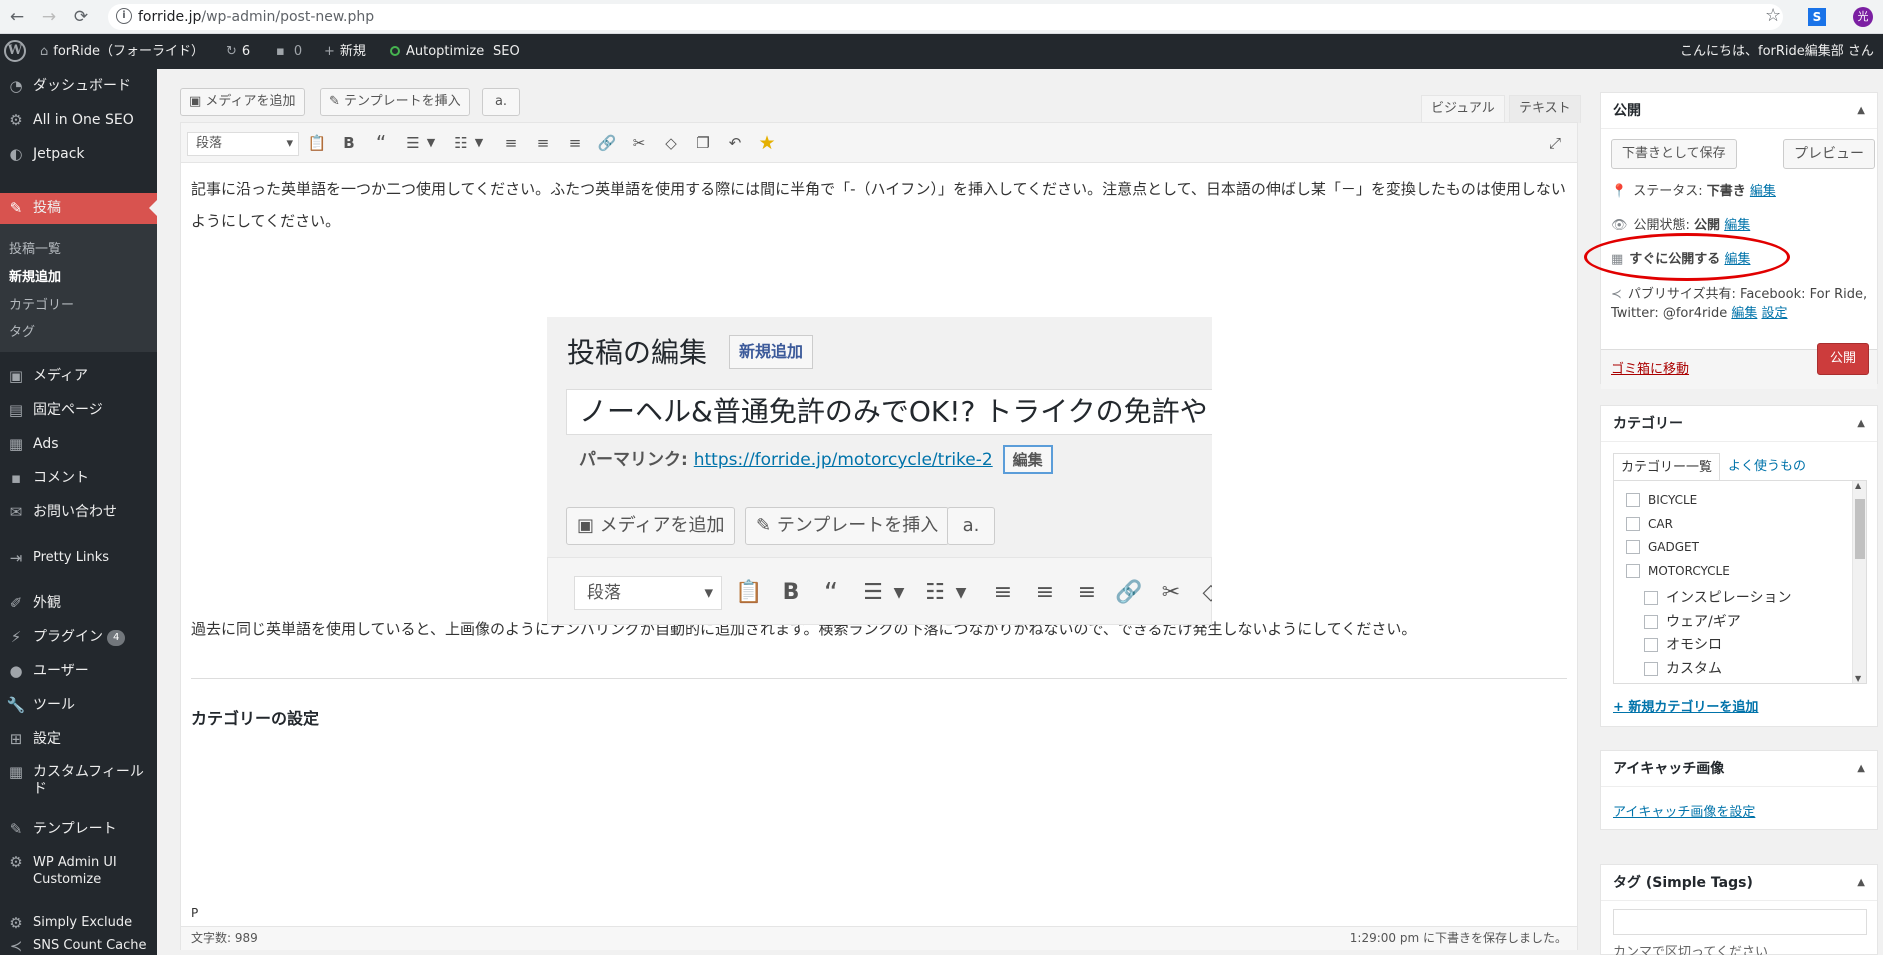 The height and width of the screenshot is (955, 1883). What do you see at coordinates (289, 51) in the screenshot?
I see `comments-link: ▪ 0` at bounding box center [289, 51].